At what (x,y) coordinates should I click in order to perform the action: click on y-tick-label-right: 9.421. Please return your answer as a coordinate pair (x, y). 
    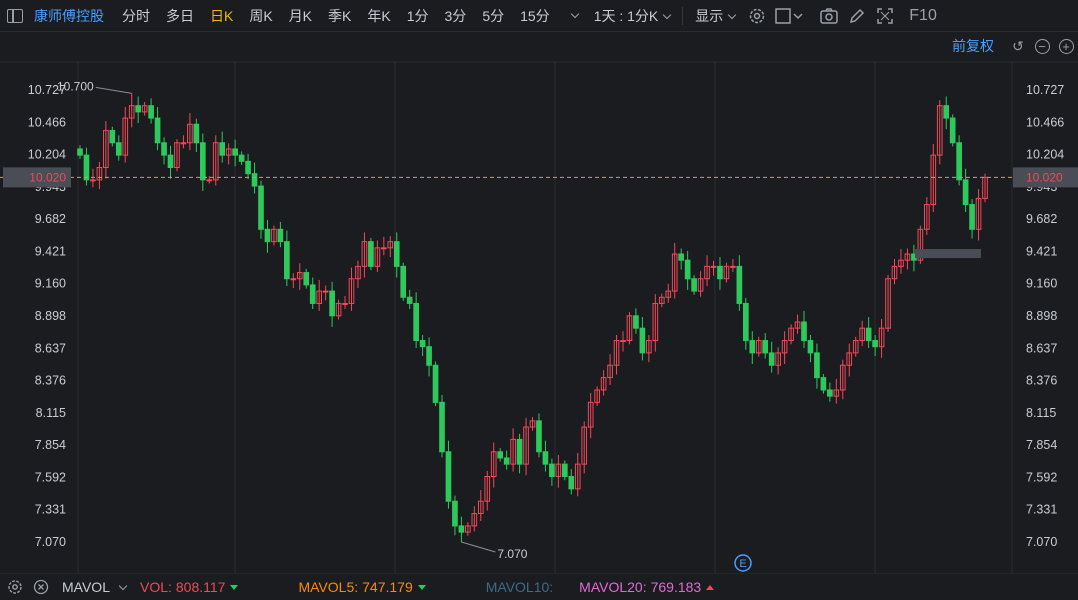
    Looking at the image, I should click on (1041, 251).